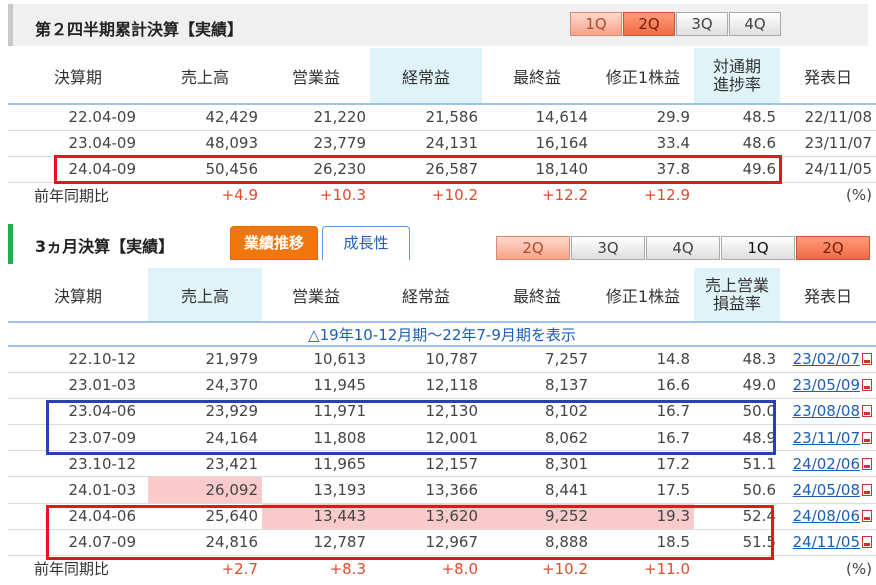  I want to click on cell-sales: 48,093, so click(205, 143).